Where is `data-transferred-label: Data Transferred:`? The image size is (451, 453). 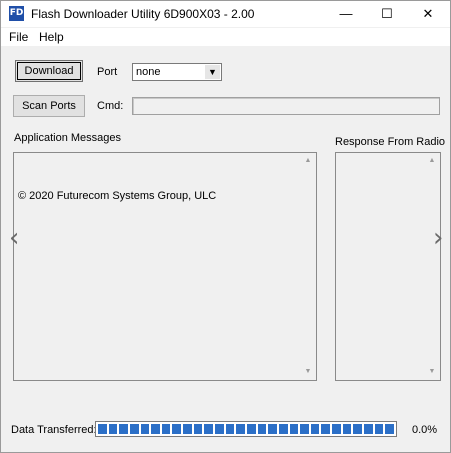
data-transferred-label: Data Transferred: is located at coordinates (54, 430).